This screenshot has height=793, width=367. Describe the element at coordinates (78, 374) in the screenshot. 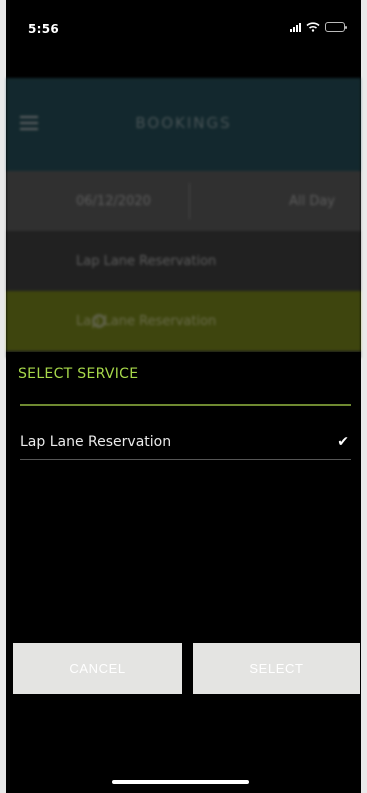

I see `sheet-title: SELECT SERVICE` at that location.